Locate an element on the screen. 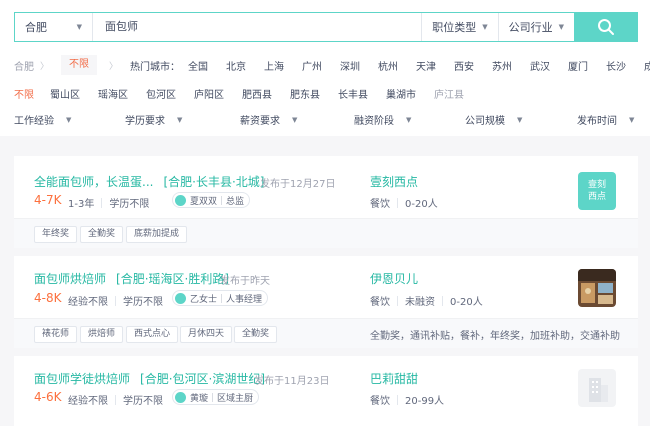  city-unlimited: 不限 is located at coordinates (79, 65).